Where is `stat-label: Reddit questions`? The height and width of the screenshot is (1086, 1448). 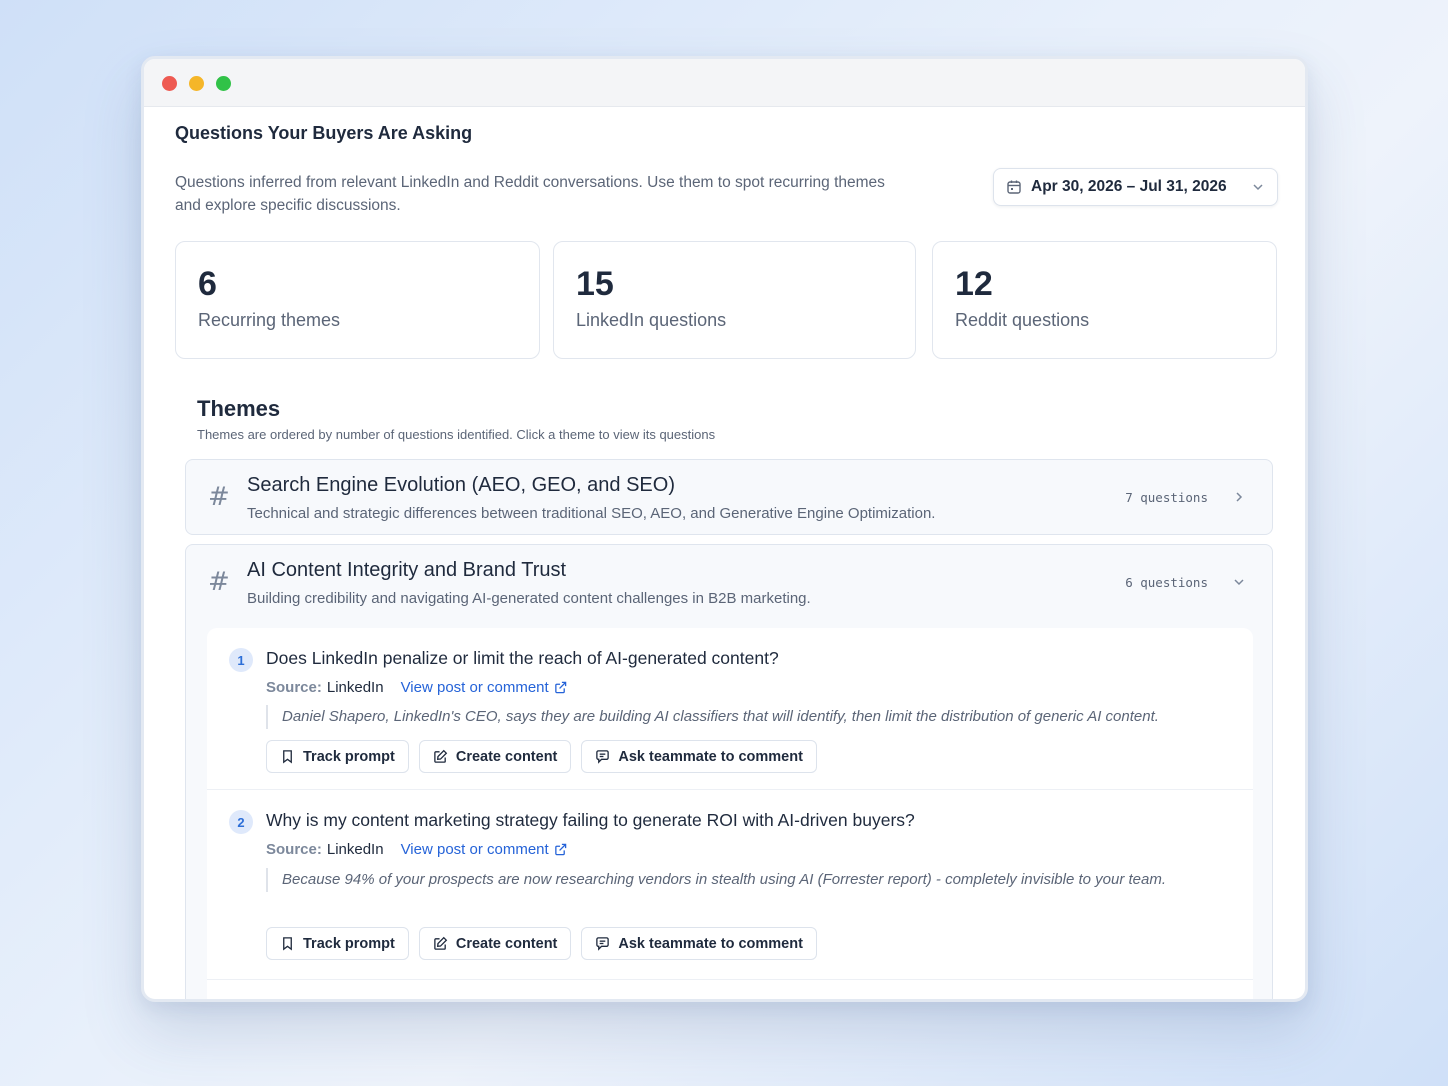
stat-label: Reddit questions is located at coordinates (1022, 320).